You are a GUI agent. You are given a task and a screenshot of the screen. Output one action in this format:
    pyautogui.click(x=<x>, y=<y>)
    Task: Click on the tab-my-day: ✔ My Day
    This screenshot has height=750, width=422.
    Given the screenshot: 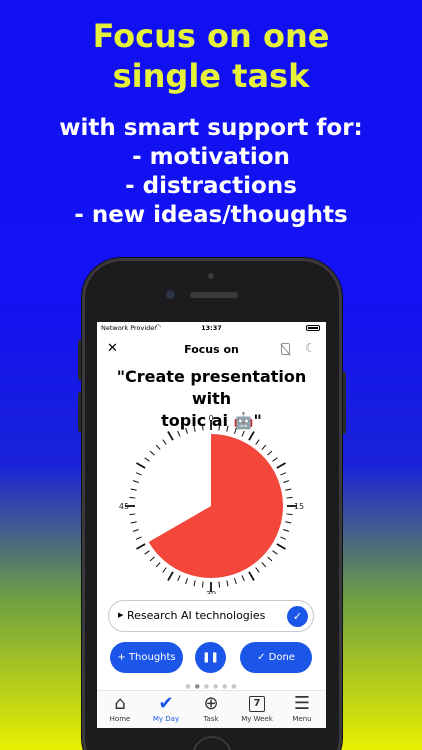 What is the action you would take?
    pyautogui.click(x=166, y=708)
    